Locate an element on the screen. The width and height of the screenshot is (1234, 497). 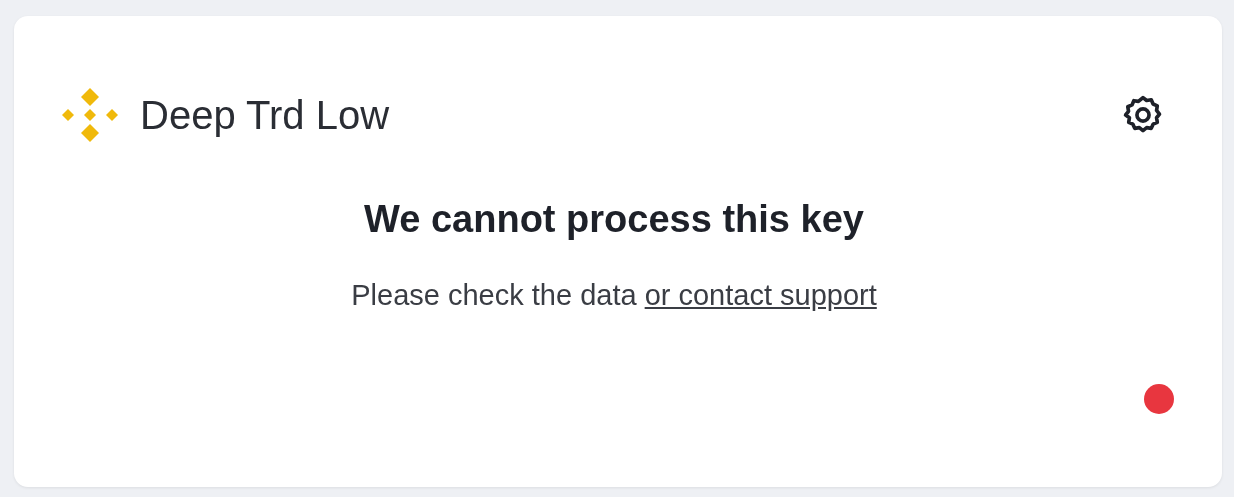
error-message: Please check the data or contact support is located at coordinates (614, 295).